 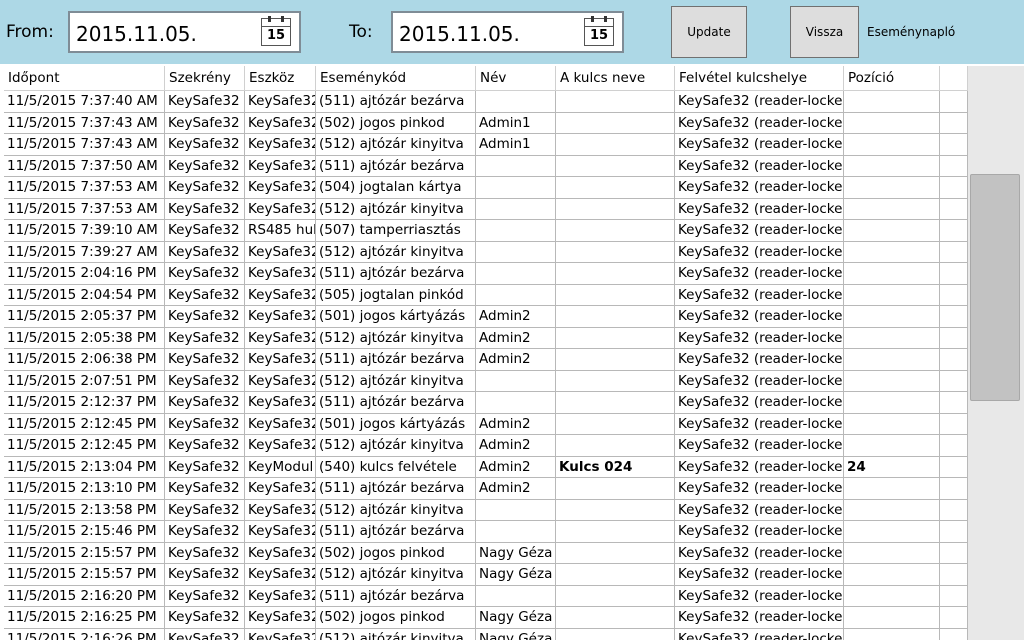 What do you see at coordinates (84, 489) in the screenshot?
I see `cell-time: 11/5/2015 2:13:10 PM` at bounding box center [84, 489].